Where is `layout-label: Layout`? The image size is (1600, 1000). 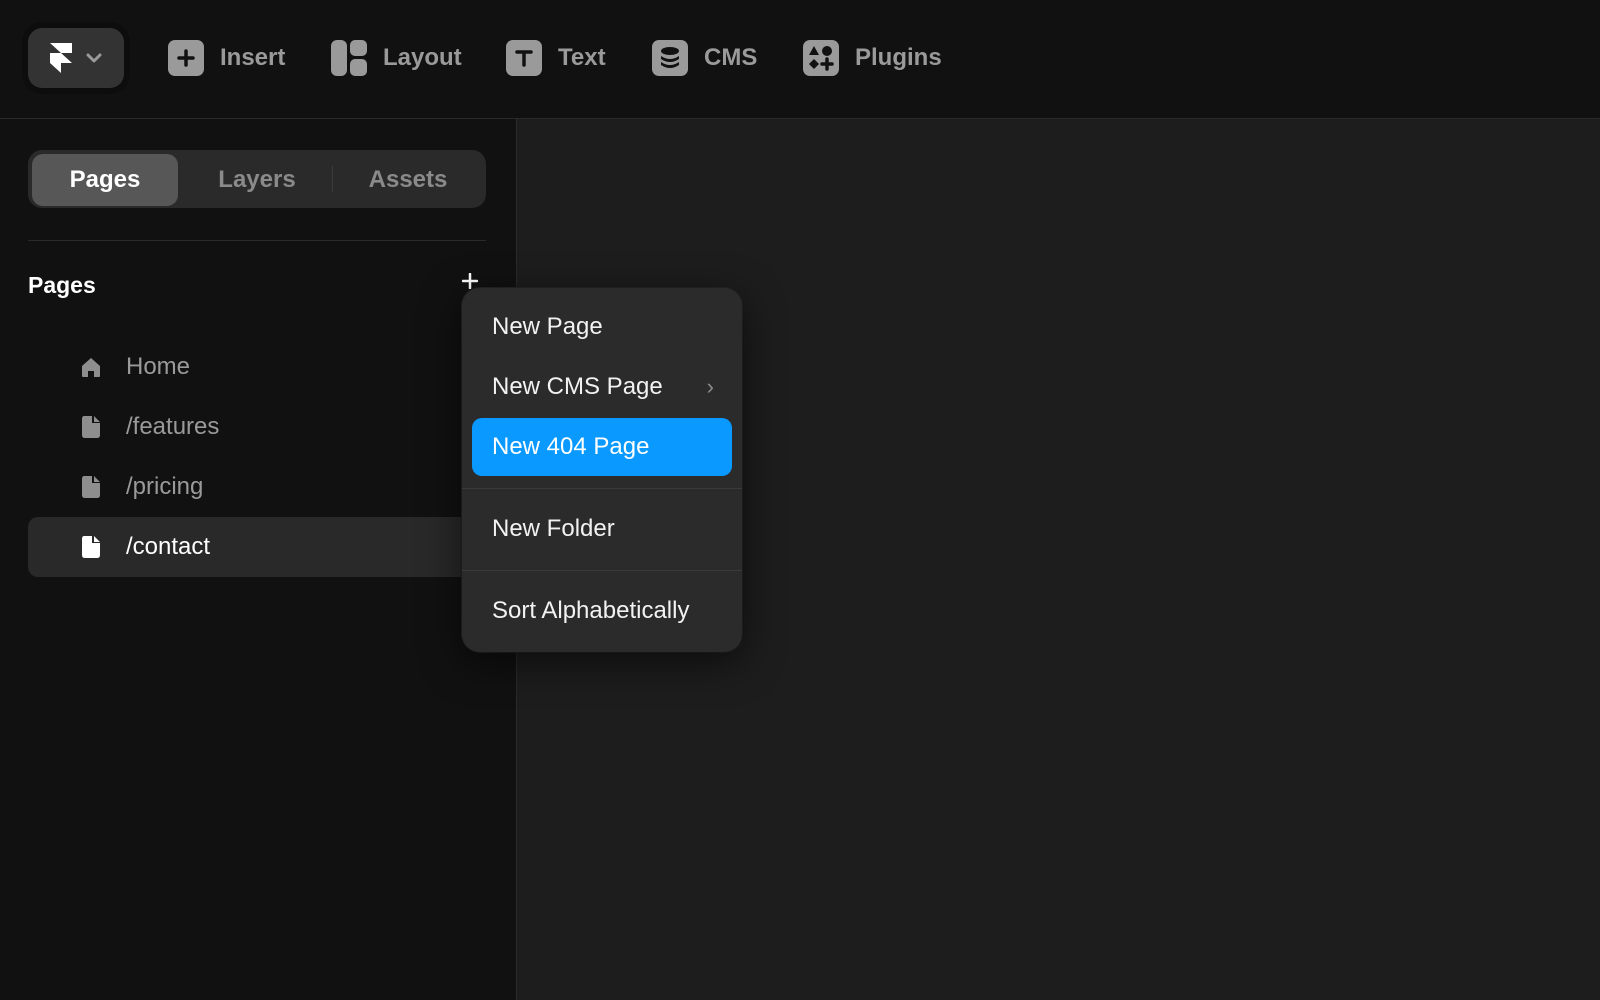
layout-label: Layout is located at coordinates (422, 57).